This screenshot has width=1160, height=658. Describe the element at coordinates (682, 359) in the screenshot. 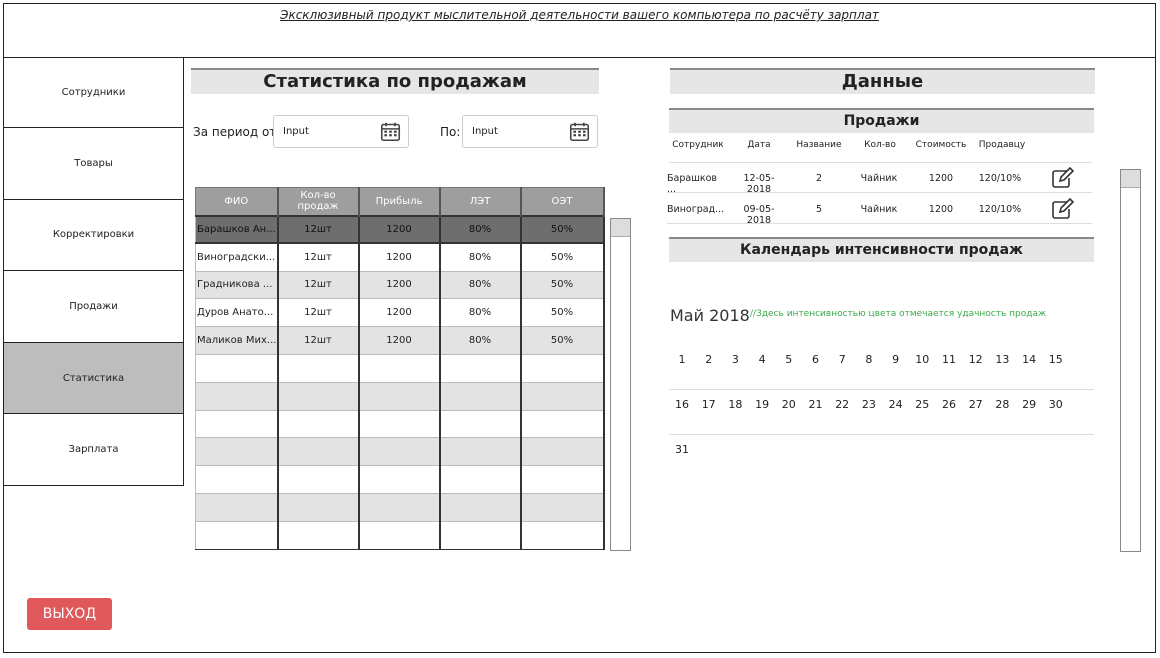

I see `calendar-day: 1` at that location.